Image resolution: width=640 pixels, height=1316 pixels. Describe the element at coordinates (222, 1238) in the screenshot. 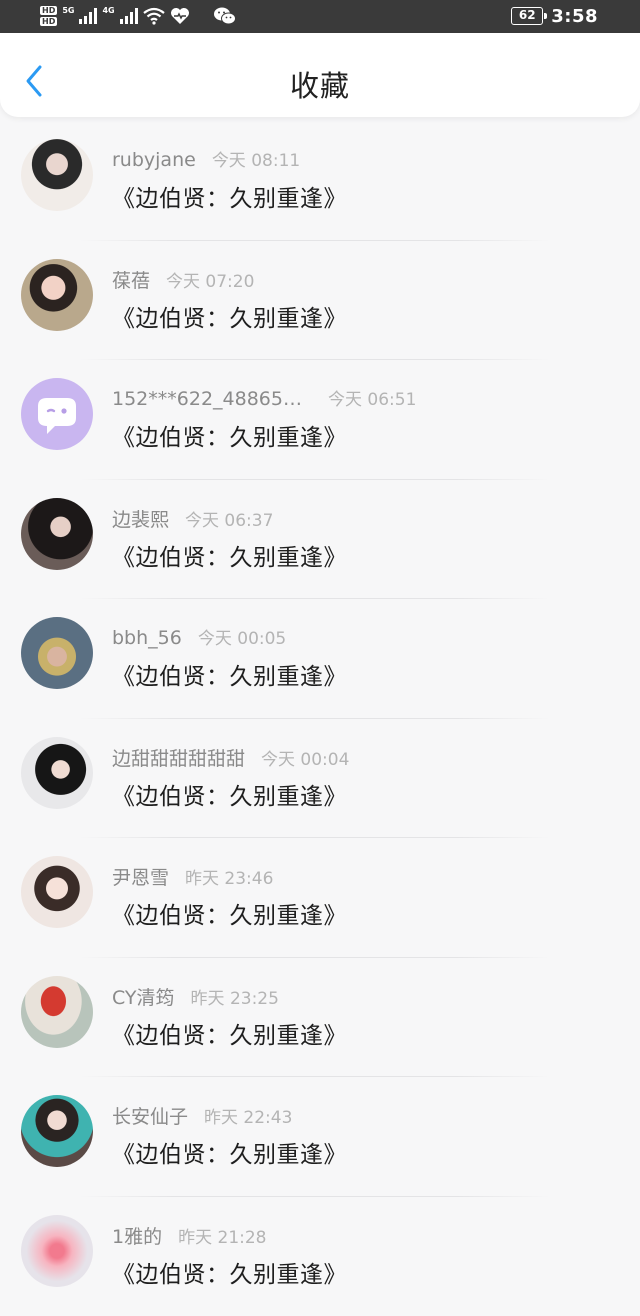

I see `timestamp: 昨天 21:28` at that location.